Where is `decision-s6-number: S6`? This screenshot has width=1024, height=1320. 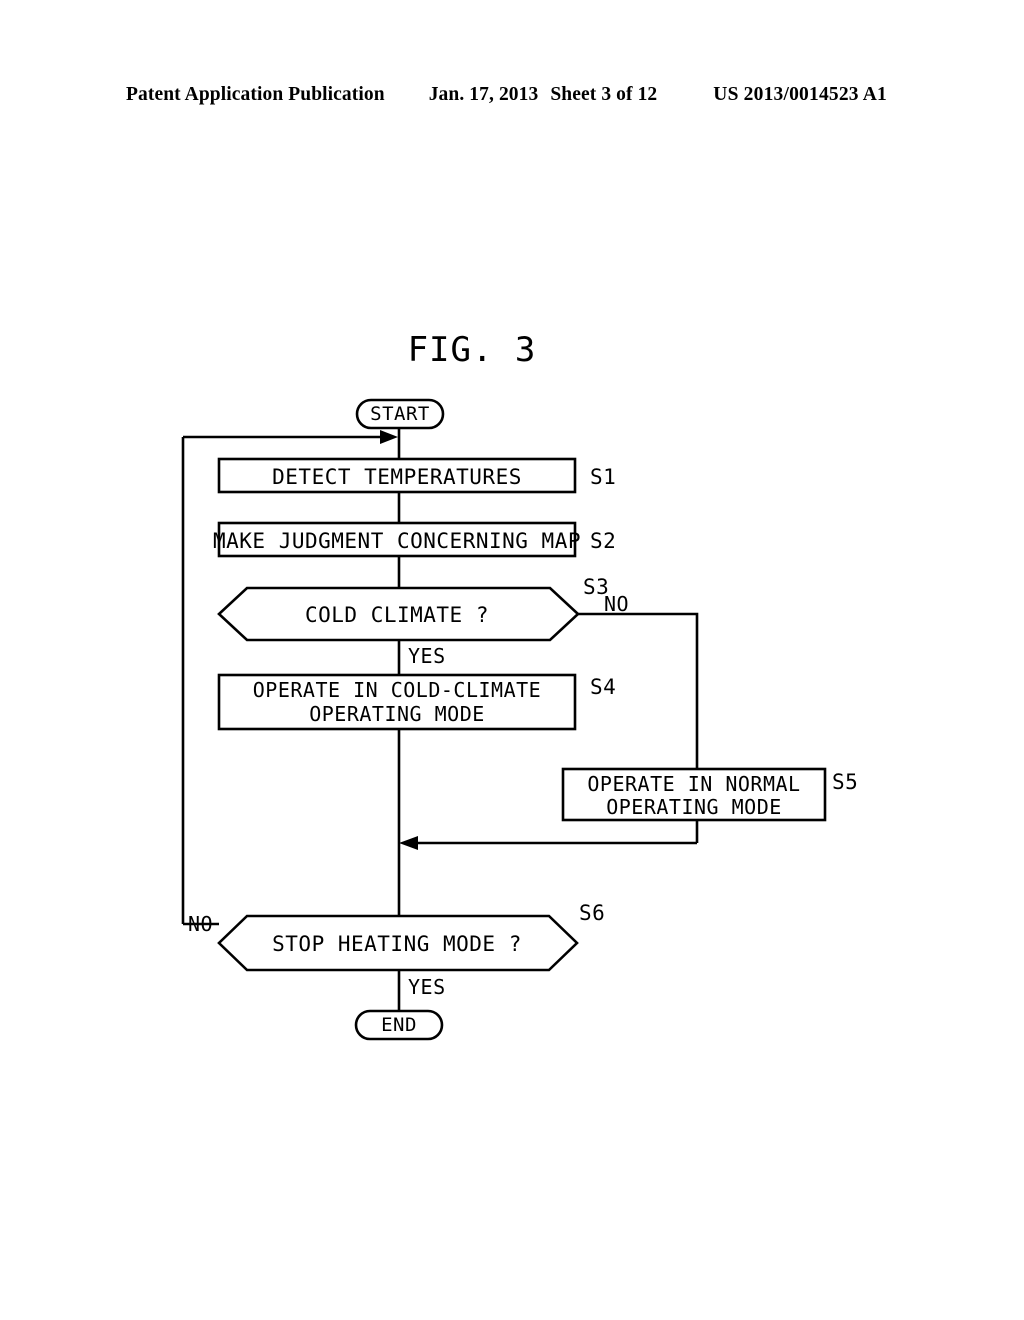
decision-s6-number: S6 is located at coordinates (592, 913).